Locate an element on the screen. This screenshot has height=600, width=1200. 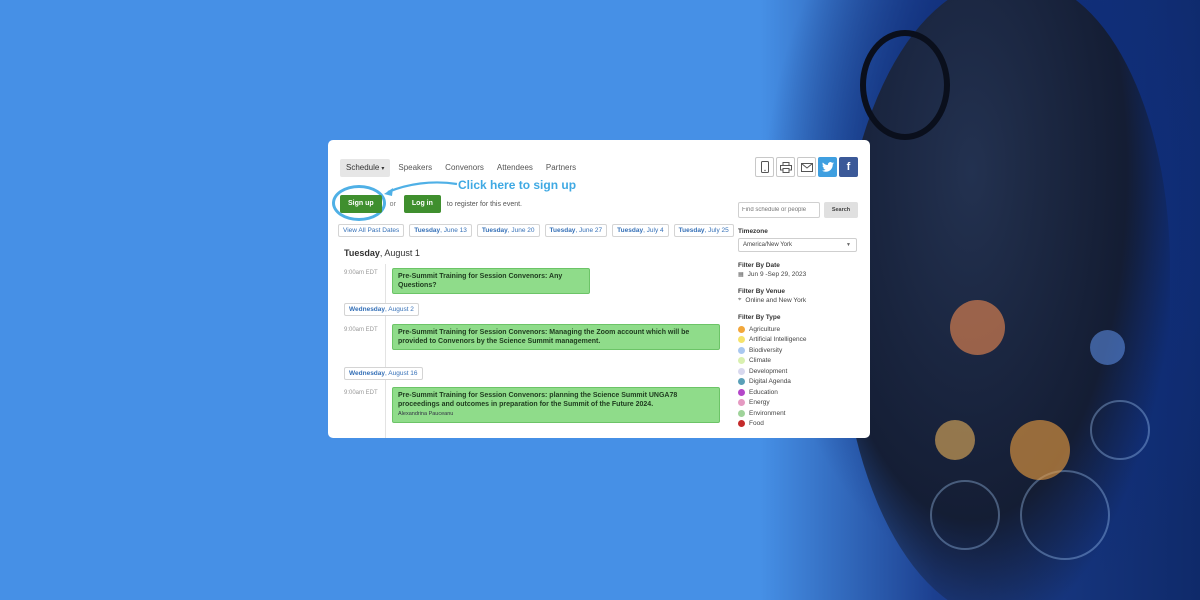
date-tab: Tuesday, July 4 is located at coordinates (640, 230).